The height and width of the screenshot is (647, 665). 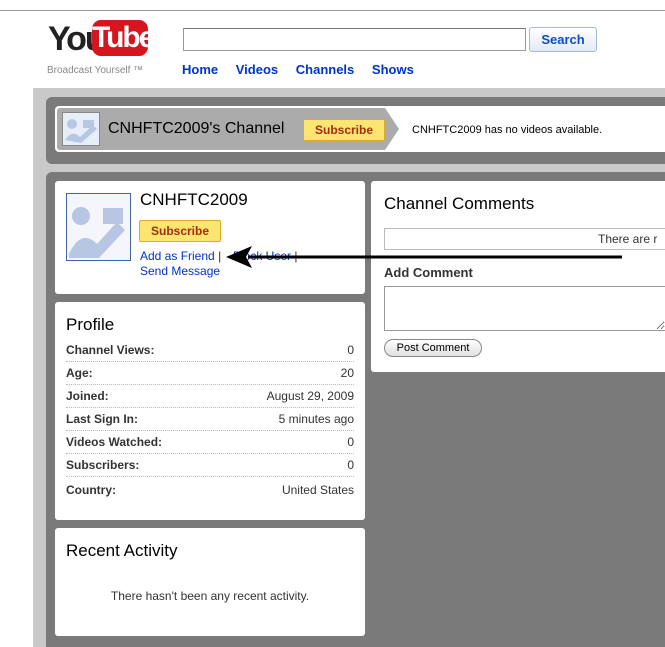 I want to click on profile-value: United States, so click(x=317, y=490).